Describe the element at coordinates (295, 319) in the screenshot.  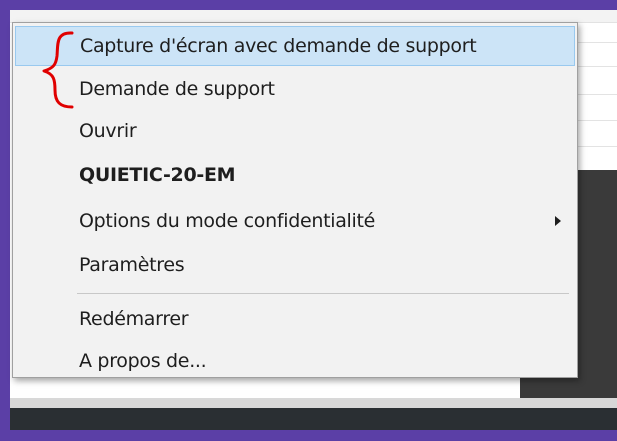
I see `menu-item-restart: Redémarrer` at that location.